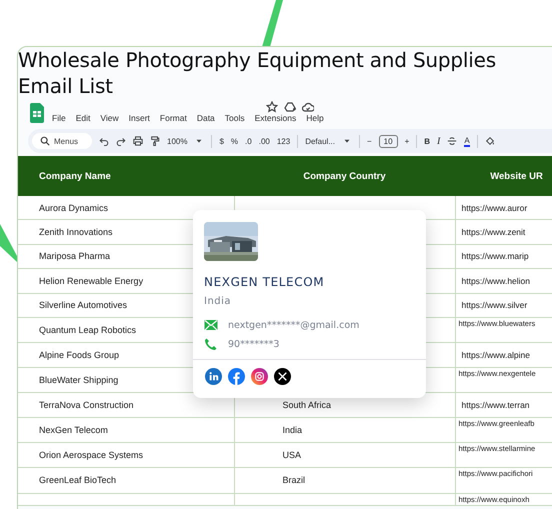  What do you see at coordinates (37, 113) in the screenshot?
I see `spreadsheet-logo-icon` at bounding box center [37, 113].